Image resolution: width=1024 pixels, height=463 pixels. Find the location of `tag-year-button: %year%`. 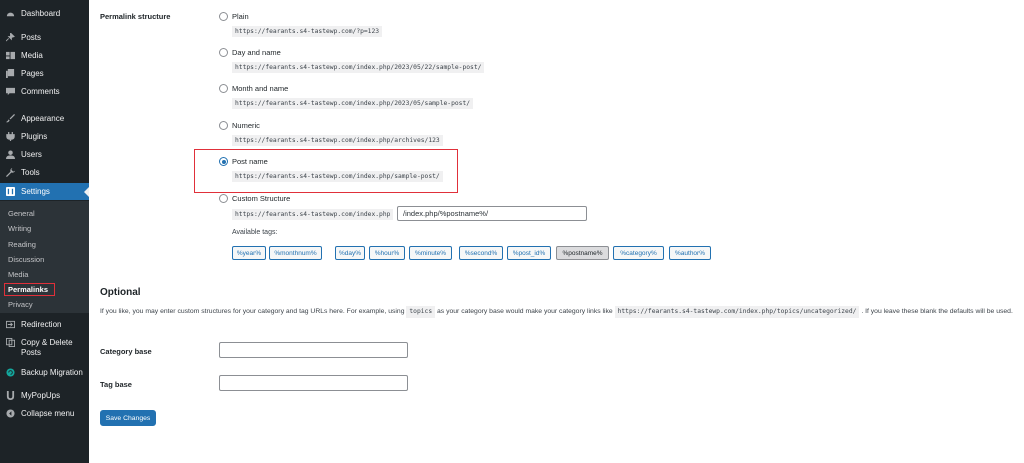

tag-year-button: %year% is located at coordinates (249, 253).